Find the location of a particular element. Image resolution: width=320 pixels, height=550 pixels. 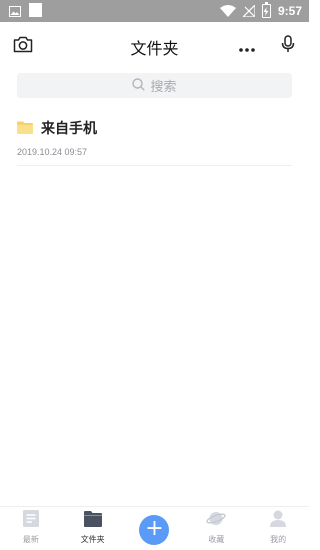

status-bar: 9:57 is located at coordinates (154, 11).